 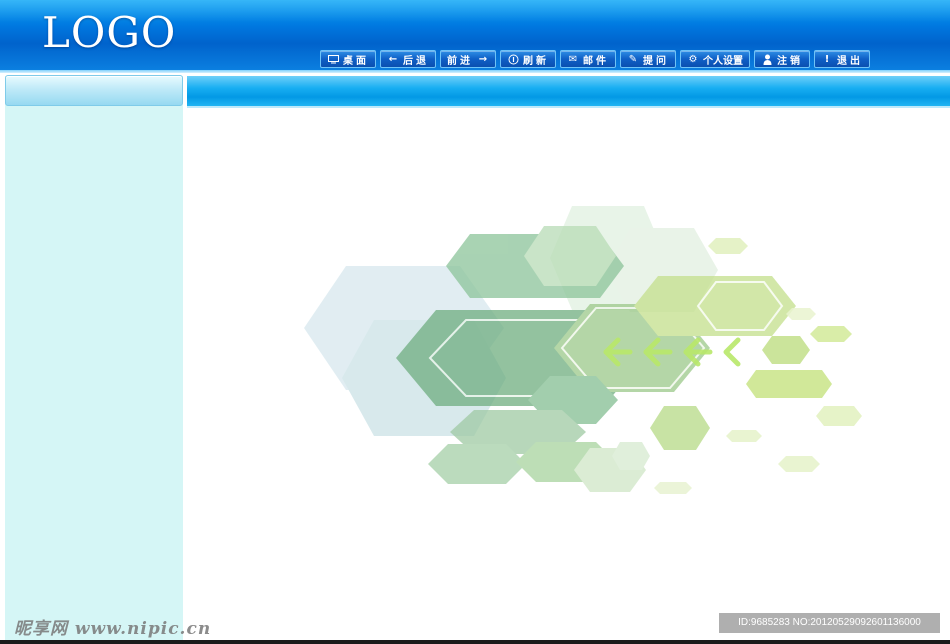 I want to click on ask-button: ✎ 提问, so click(x=648, y=59).